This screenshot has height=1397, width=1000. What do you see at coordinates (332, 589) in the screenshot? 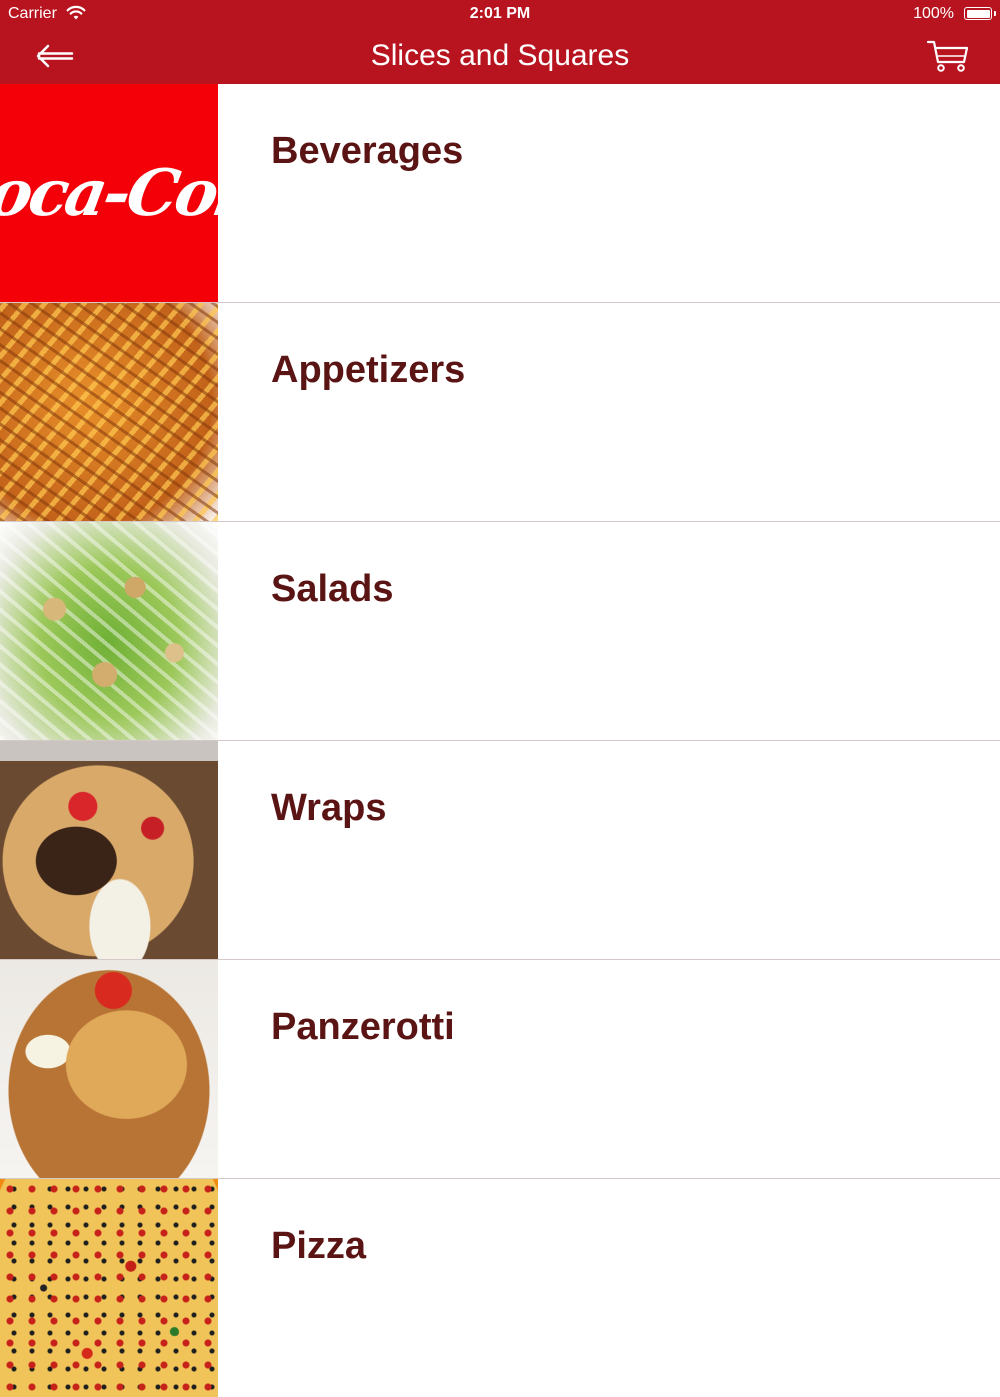
I see `category-label: Salads` at bounding box center [332, 589].